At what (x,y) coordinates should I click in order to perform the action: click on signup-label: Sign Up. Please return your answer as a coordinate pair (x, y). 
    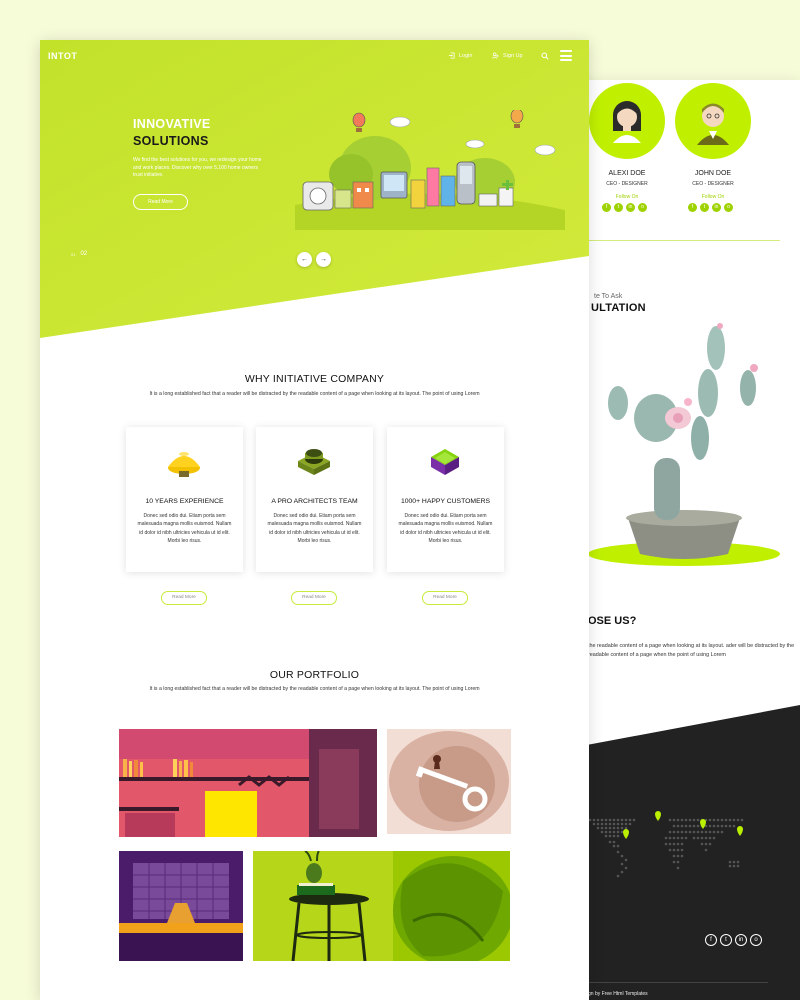
    Looking at the image, I should click on (513, 55).